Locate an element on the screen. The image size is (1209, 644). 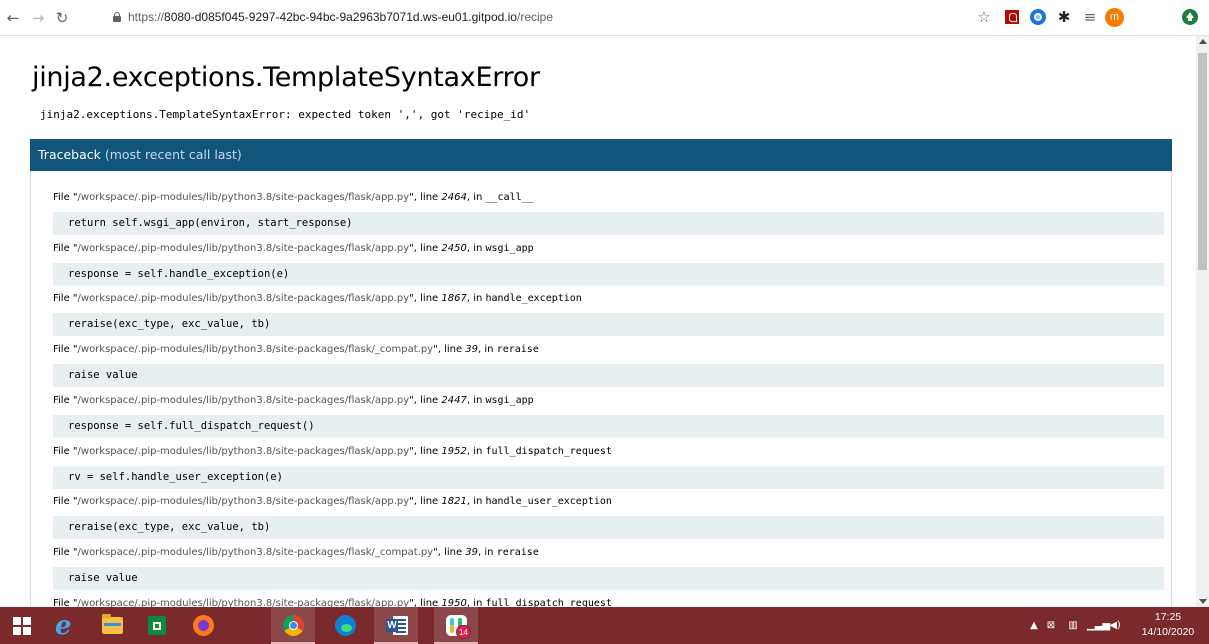
start-button is located at coordinates (22, 625).